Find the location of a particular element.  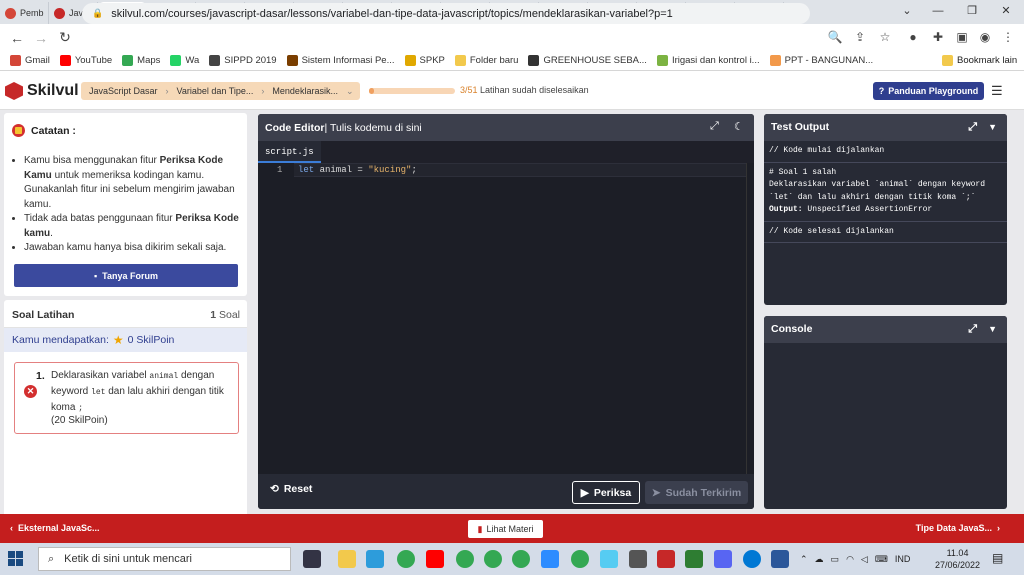

reset-icon: ⟲ is located at coordinates (274, 489).